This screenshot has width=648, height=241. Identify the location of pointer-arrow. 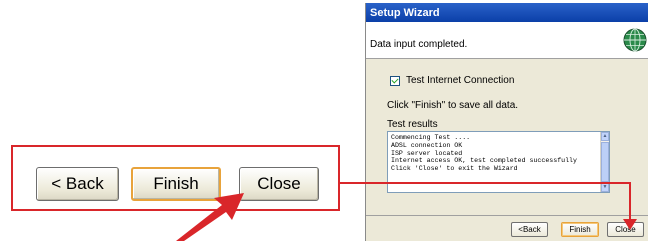
(210, 217).